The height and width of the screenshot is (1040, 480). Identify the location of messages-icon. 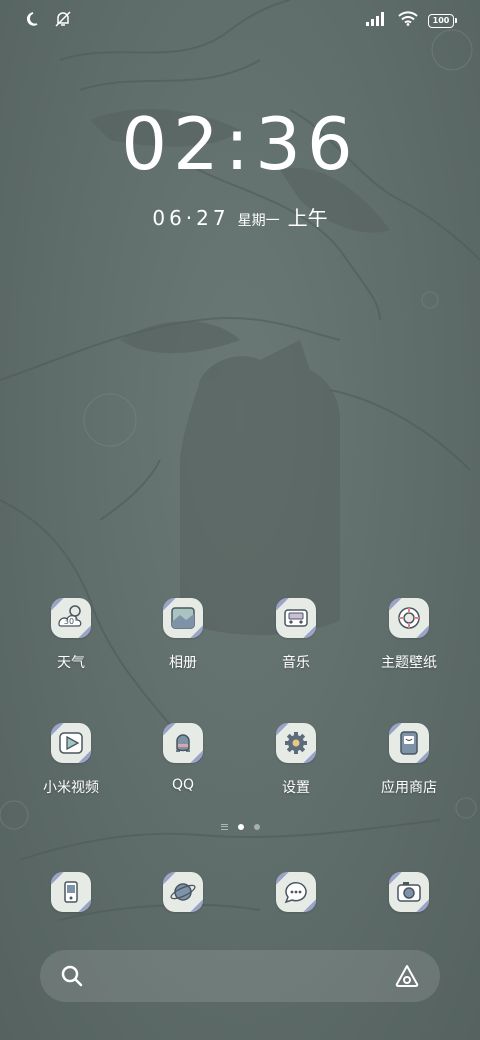
(296, 892).